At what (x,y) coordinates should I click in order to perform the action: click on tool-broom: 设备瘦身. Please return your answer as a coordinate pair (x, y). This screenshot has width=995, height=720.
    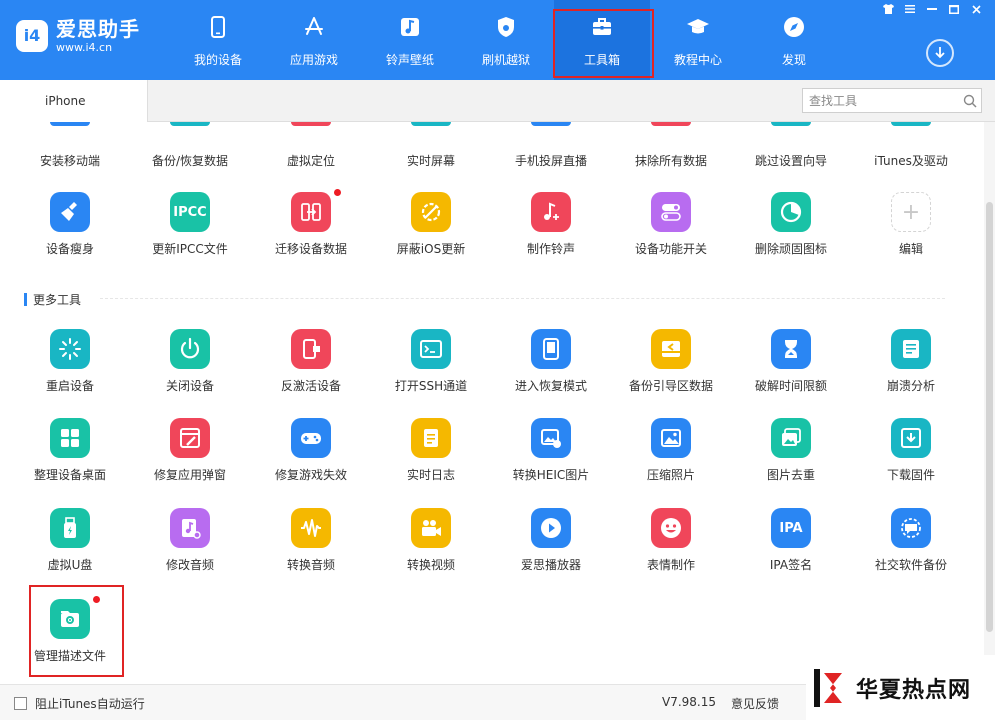
    Looking at the image, I should click on (70, 227).